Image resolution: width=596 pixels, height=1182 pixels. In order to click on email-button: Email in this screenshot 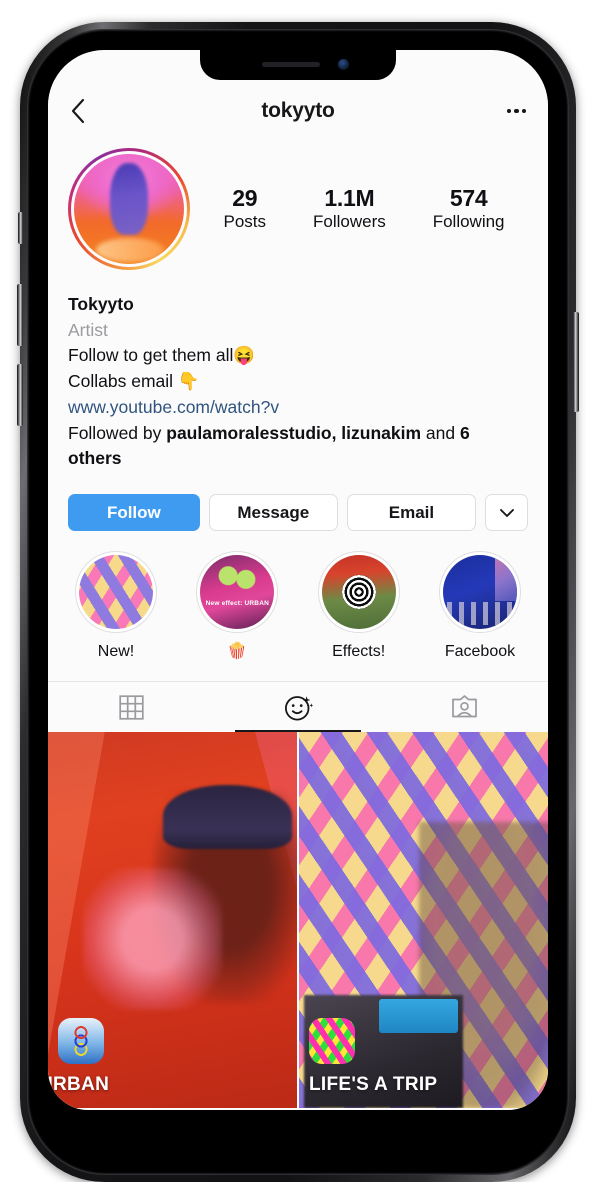, I will do `click(411, 513)`.